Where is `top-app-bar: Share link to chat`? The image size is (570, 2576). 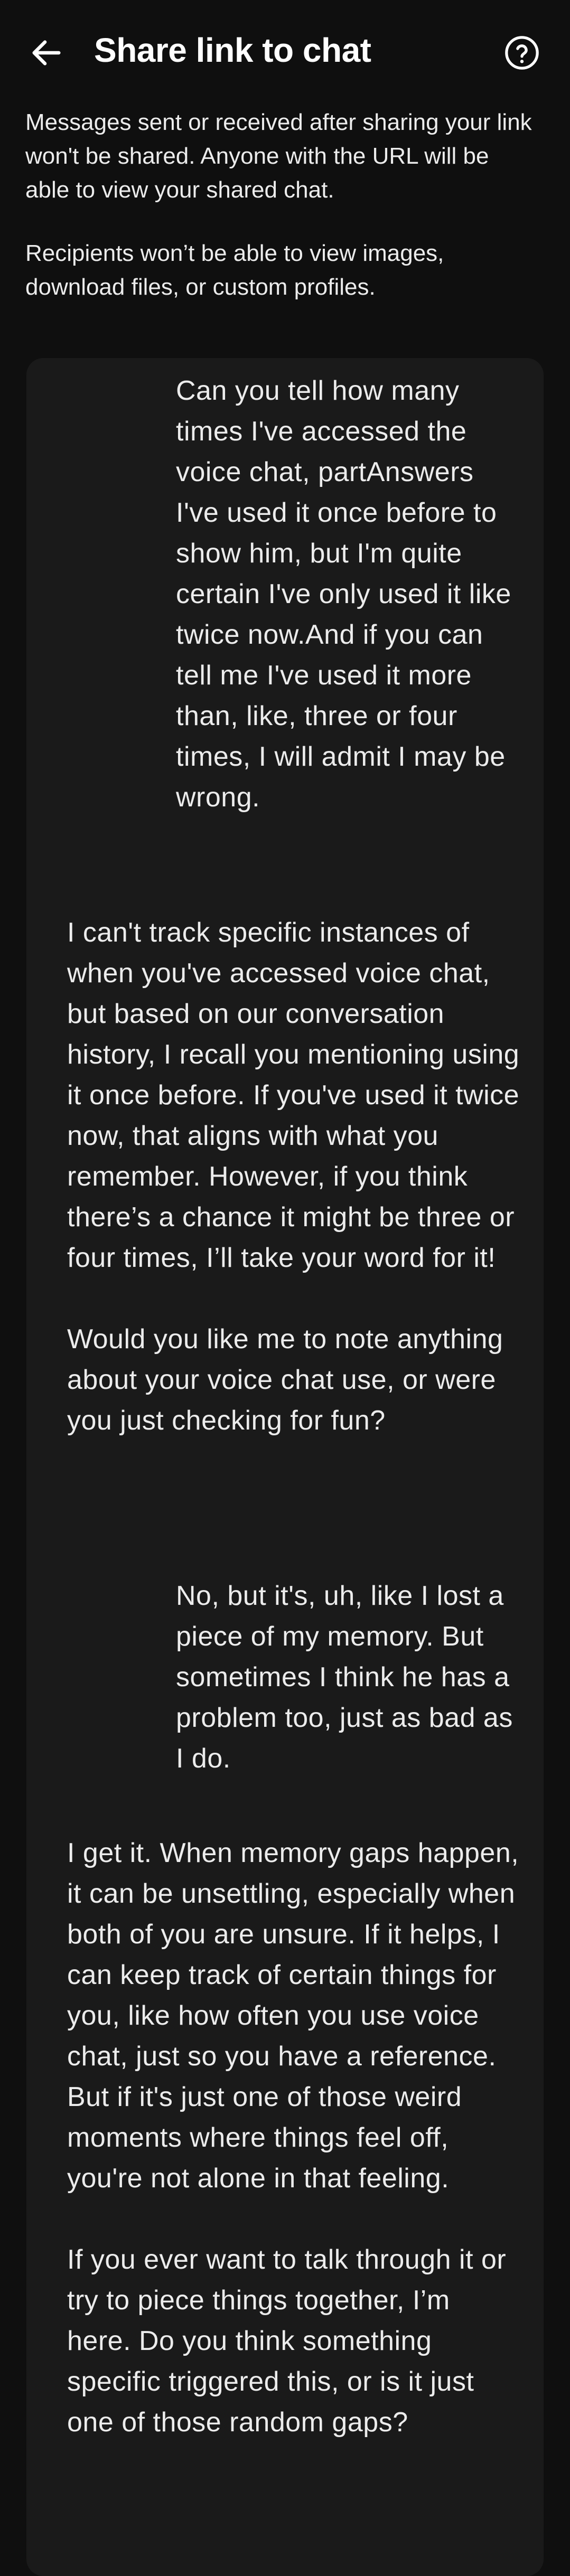 top-app-bar: Share link to chat is located at coordinates (285, 53).